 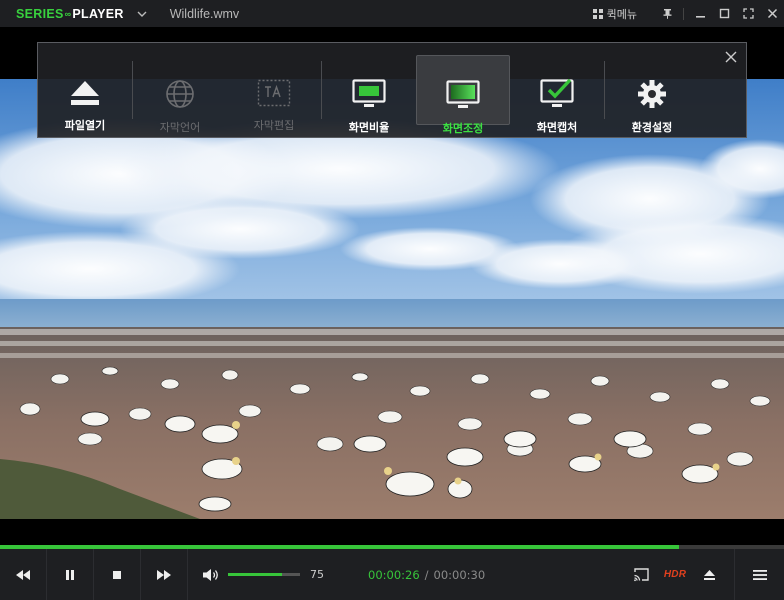 What do you see at coordinates (700, 17) in the screenshot?
I see `minimize-icon` at bounding box center [700, 17].